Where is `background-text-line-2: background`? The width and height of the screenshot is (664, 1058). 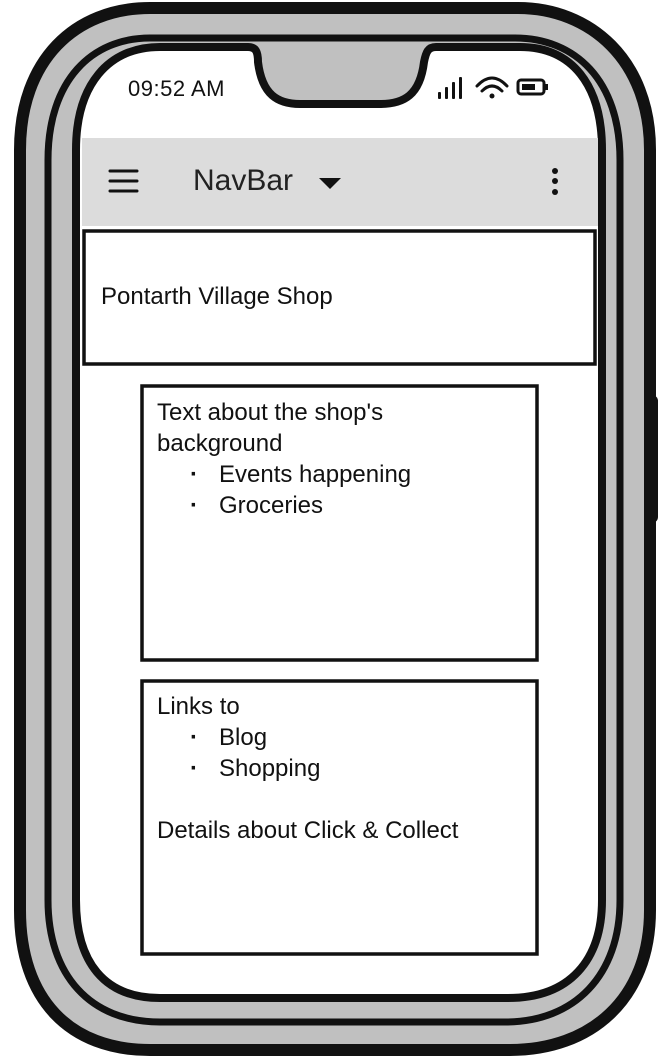
background-text-line-2: background is located at coordinates (220, 443).